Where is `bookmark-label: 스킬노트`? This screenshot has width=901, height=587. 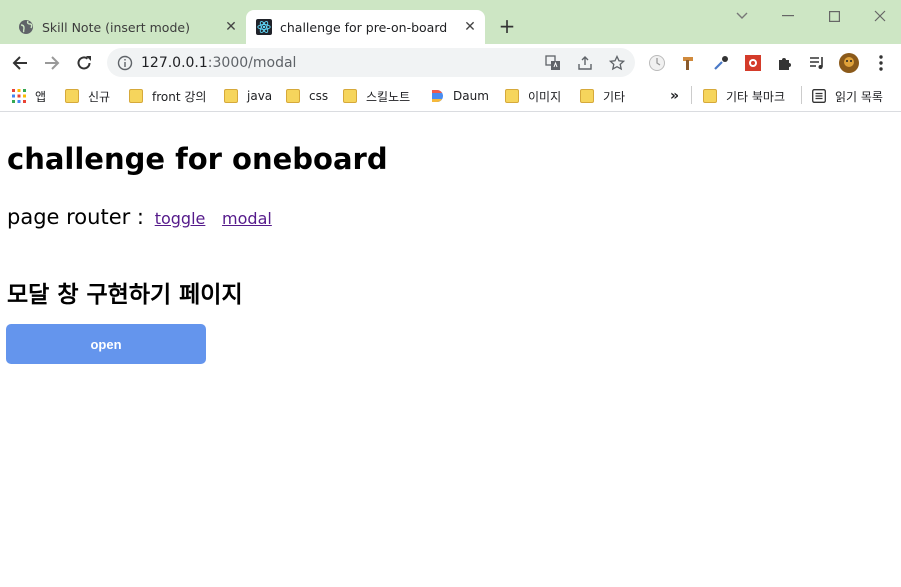
bookmark-label: 스킬노트 is located at coordinates (388, 96).